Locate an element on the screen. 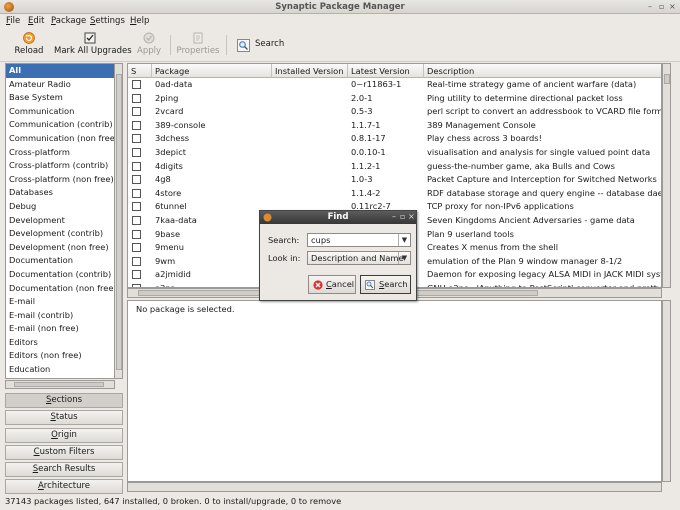  section-item: E-mail (non free) is located at coordinates (64, 329).